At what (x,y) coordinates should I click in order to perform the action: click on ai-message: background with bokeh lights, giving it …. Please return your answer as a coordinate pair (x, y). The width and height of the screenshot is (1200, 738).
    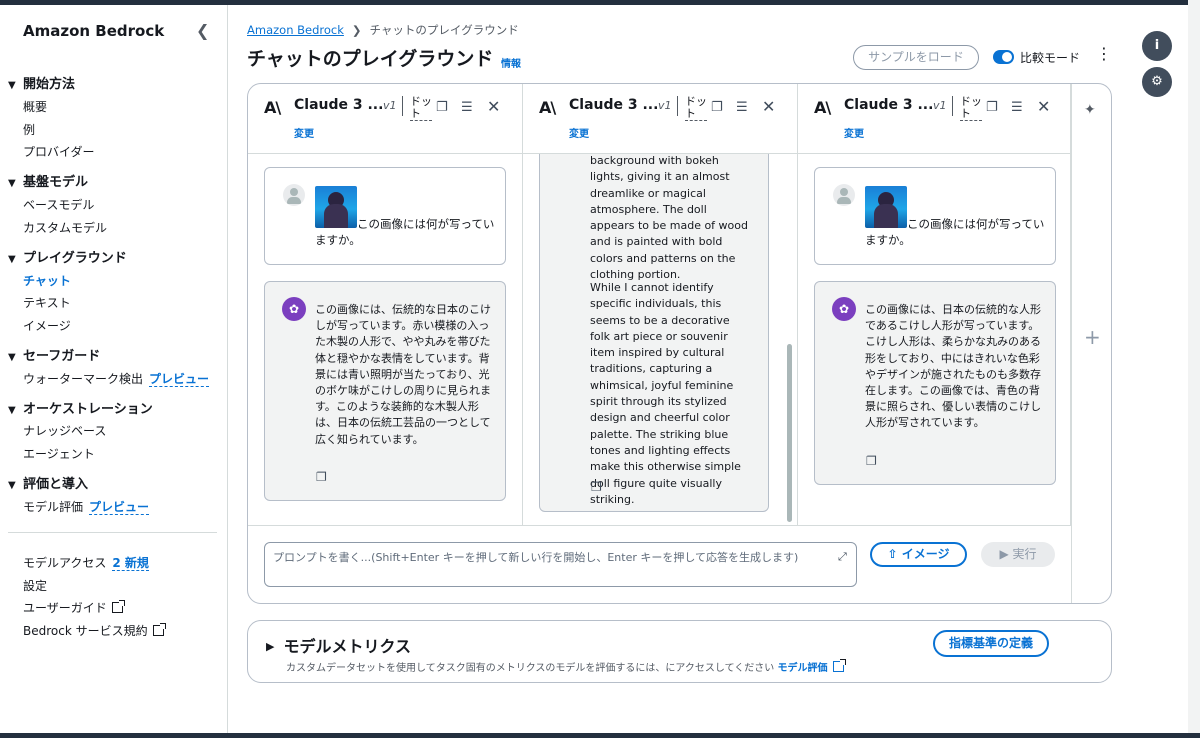
    Looking at the image, I should click on (654, 333).